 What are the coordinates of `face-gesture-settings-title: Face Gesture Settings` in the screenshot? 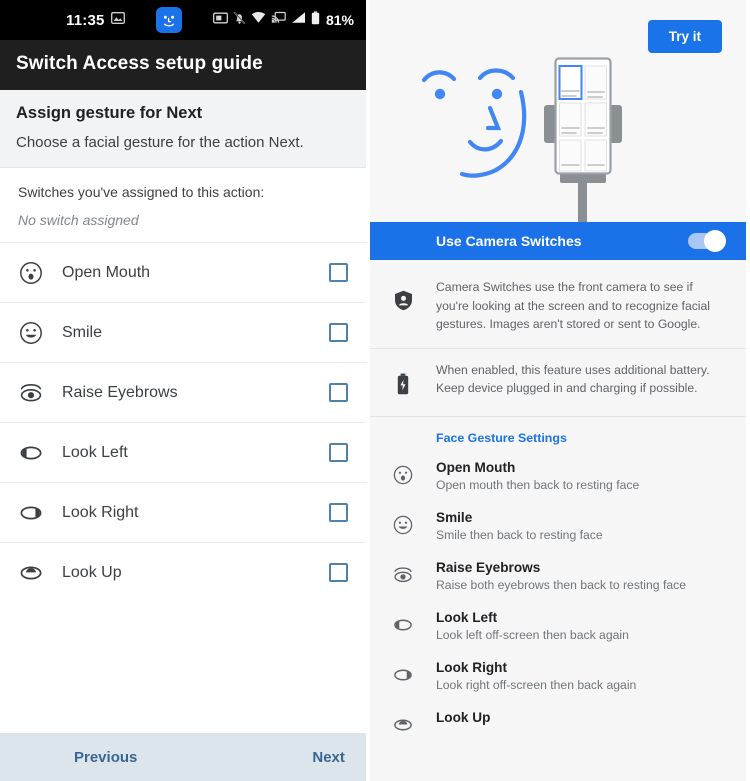 It's located at (501, 437).